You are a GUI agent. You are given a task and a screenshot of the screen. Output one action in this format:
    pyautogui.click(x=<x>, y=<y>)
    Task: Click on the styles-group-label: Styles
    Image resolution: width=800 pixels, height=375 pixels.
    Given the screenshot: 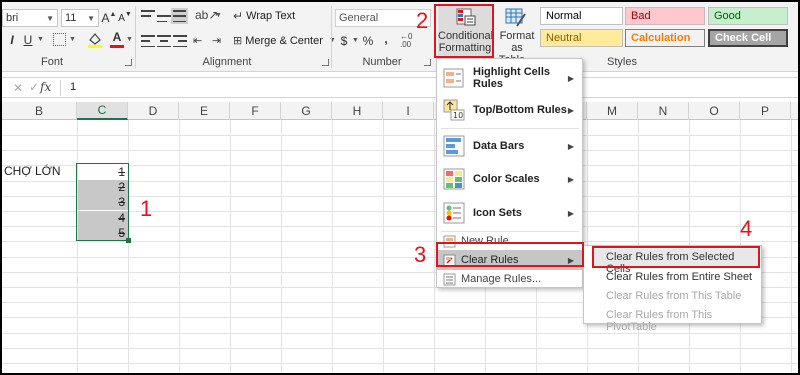 What is the action you would take?
    pyautogui.click(x=622, y=62)
    